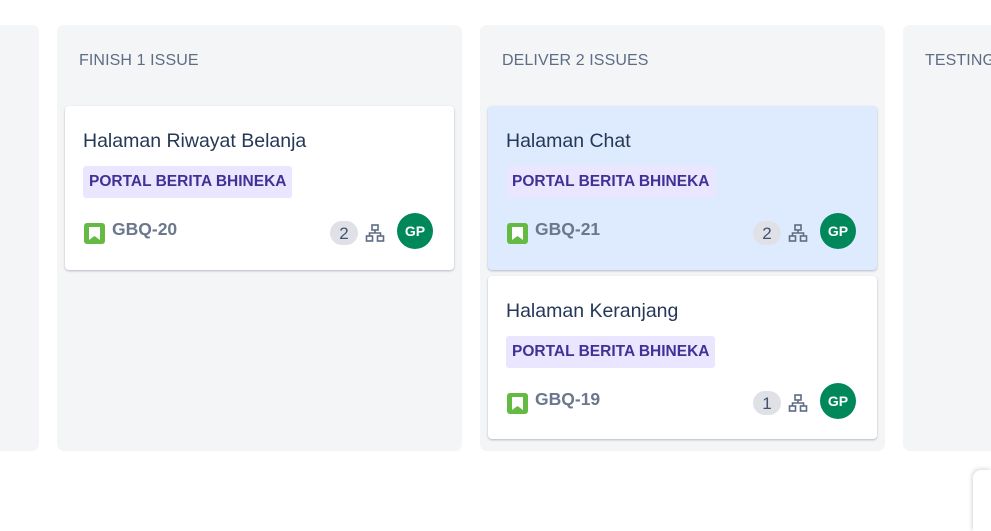 The width and height of the screenshot is (991, 531). What do you see at coordinates (958, 60) in the screenshot?
I see `column-title: TESTING` at bounding box center [958, 60].